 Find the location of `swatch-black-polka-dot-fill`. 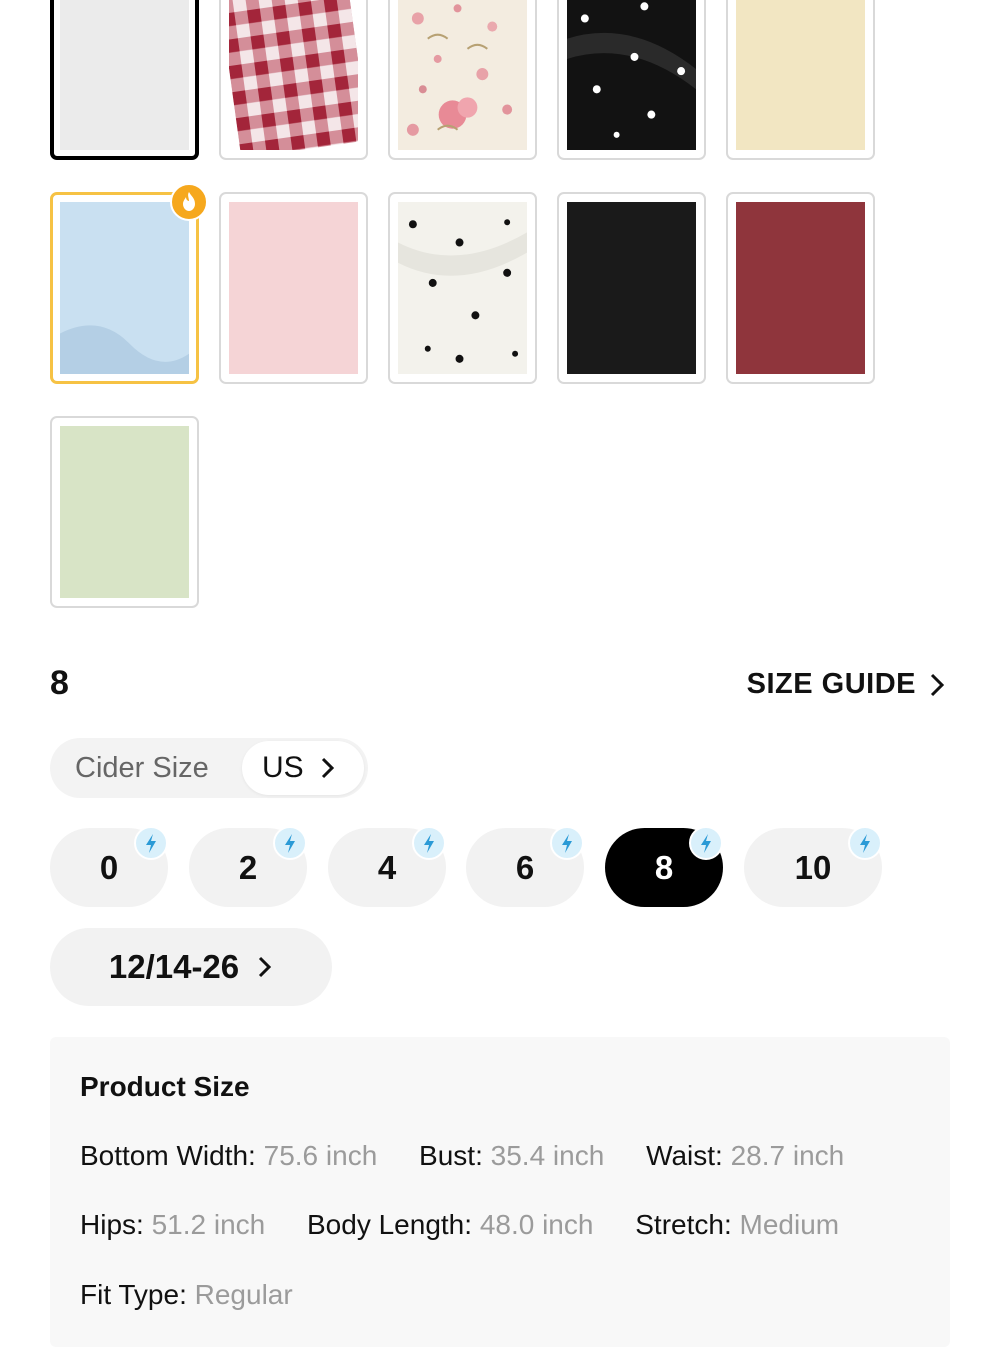

swatch-black-polka-dot-fill is located at coordinates (631, 75).